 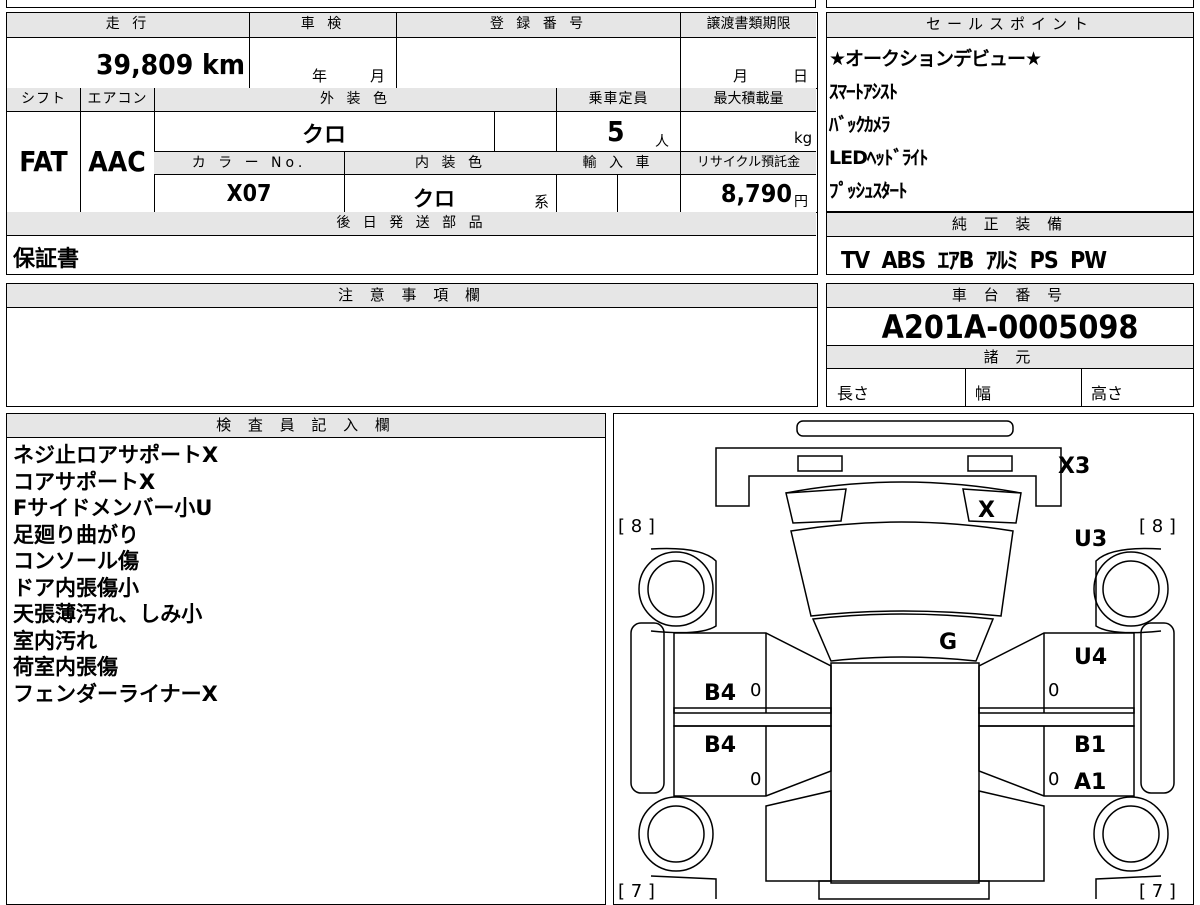 What do you see at coordinates (1053, 779) in the screenshot?
I see `right-rear-door-count: 0` at bounding box center [1053, 779].